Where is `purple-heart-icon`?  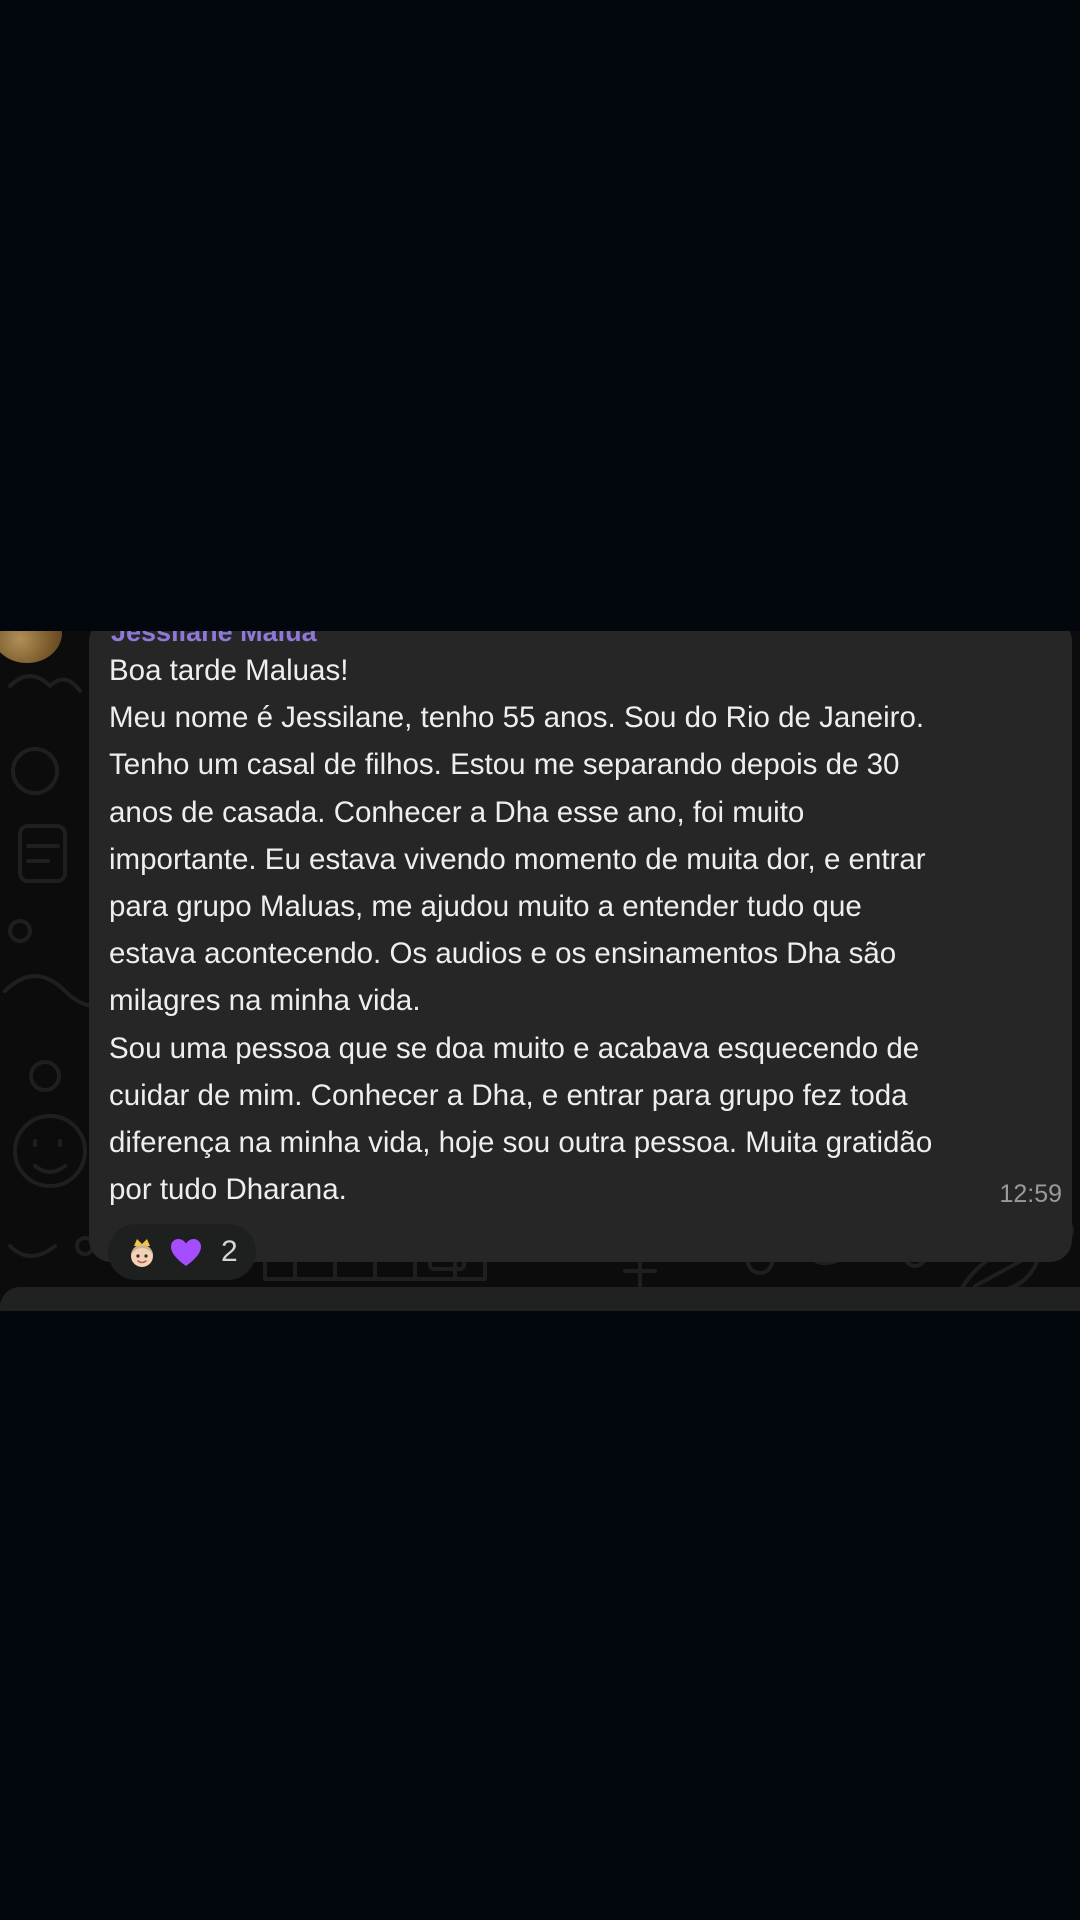
purple-heart-icon is located at coordinates (186, 1252).